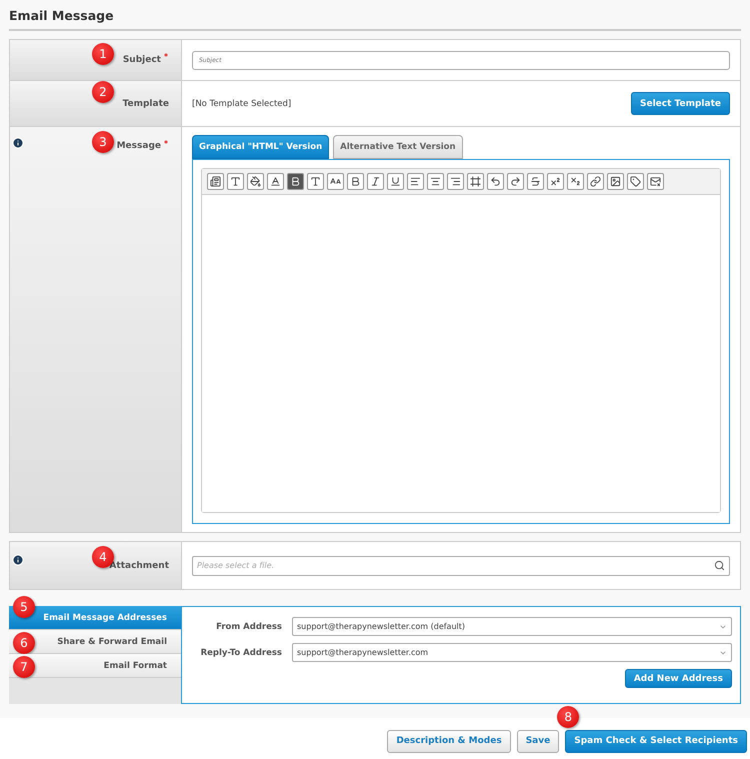 The height and width of the screenshot is (759, 750). I want to click on editor-tab: Alternative Text Version, so click(398, 147).